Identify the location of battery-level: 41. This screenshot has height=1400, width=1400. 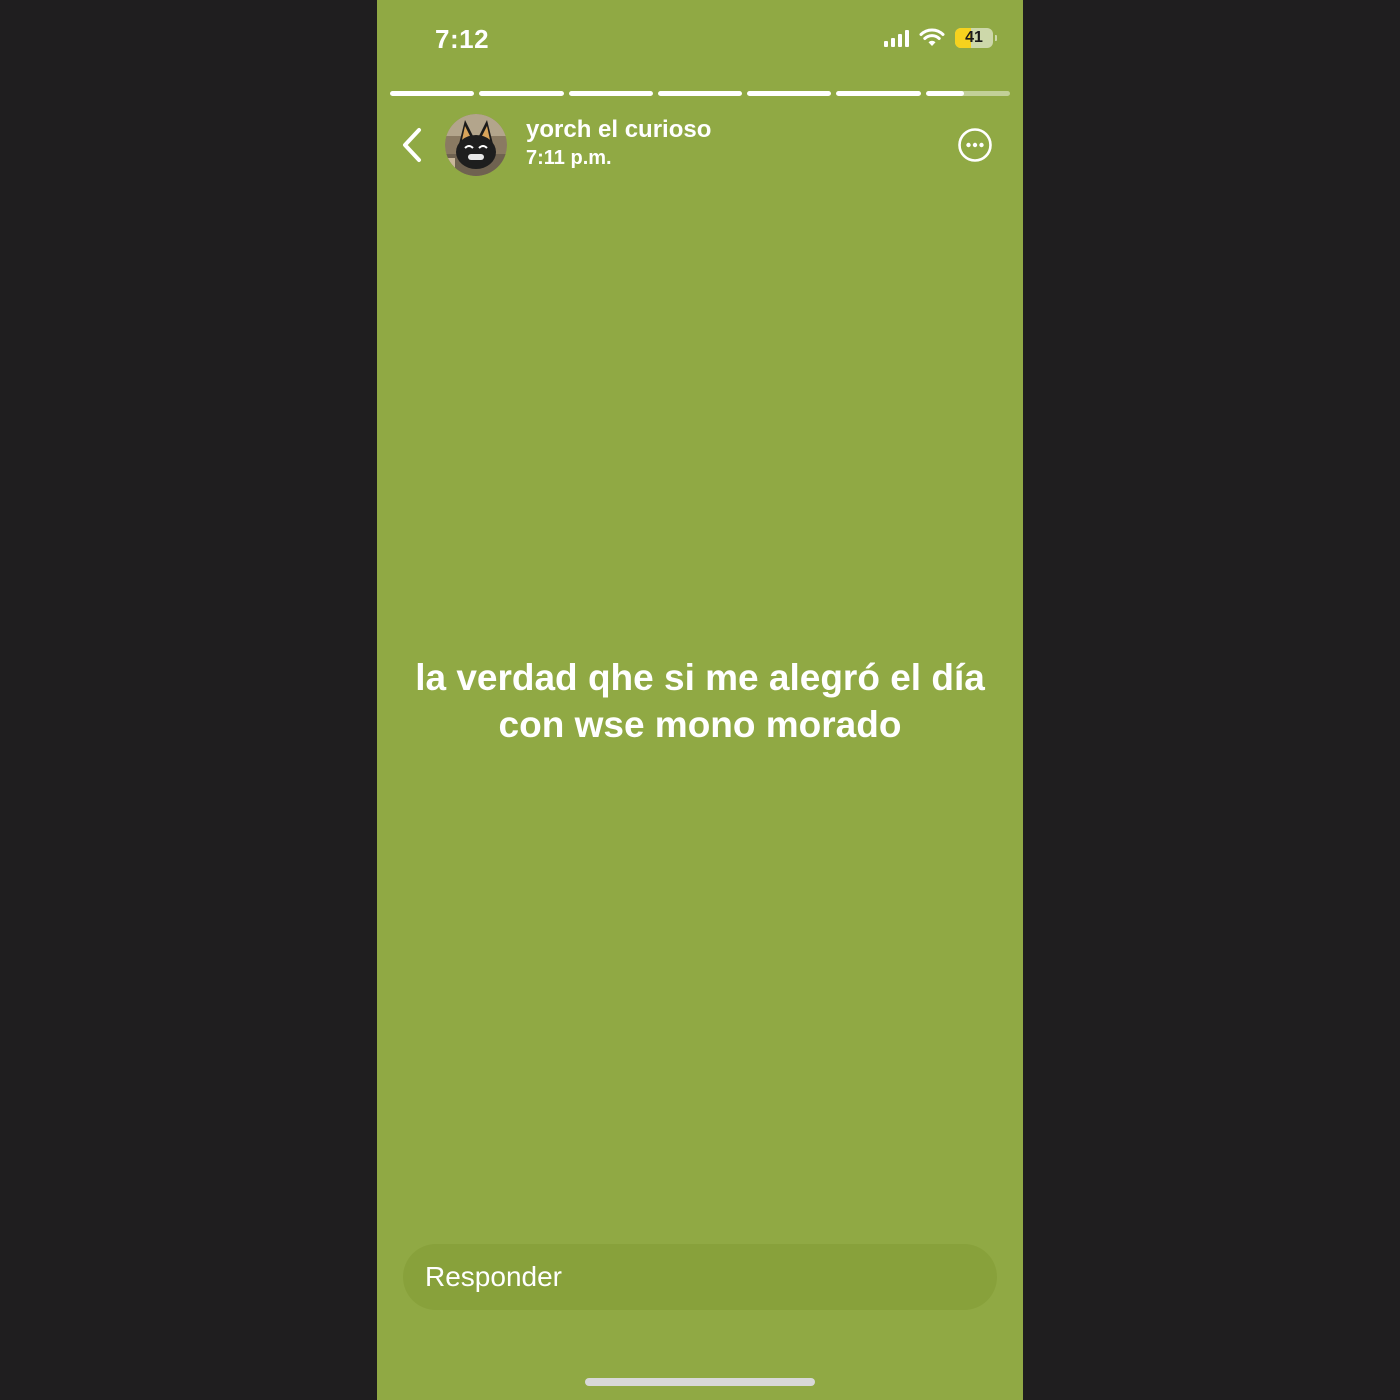
(974, 37).